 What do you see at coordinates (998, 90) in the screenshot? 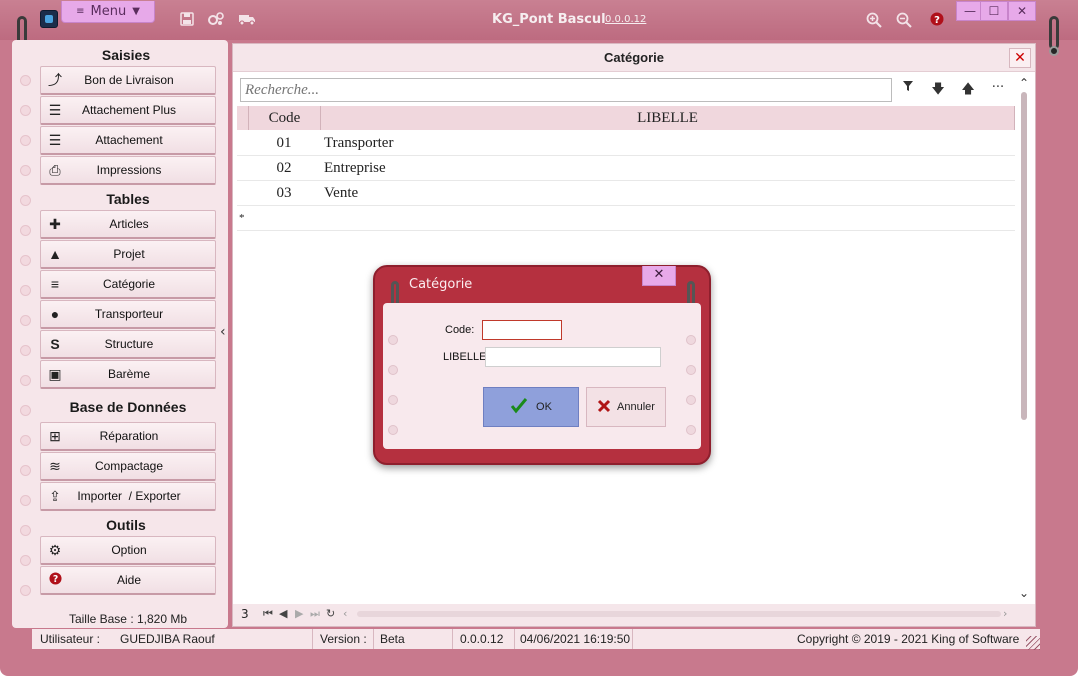
I see `more-options-icon: ···` at bounding box center [998, 90].